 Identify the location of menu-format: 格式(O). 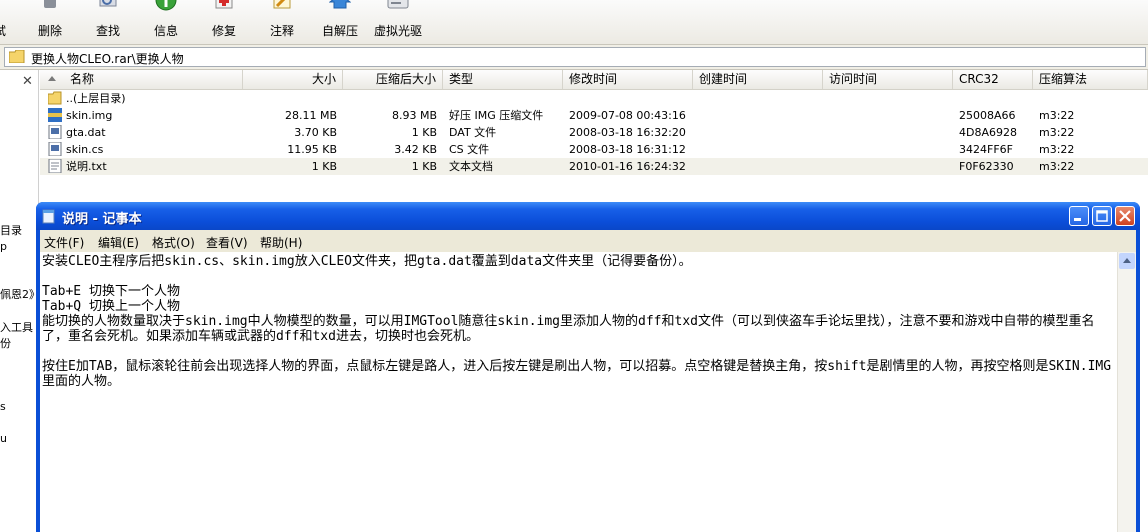
(173, 242).